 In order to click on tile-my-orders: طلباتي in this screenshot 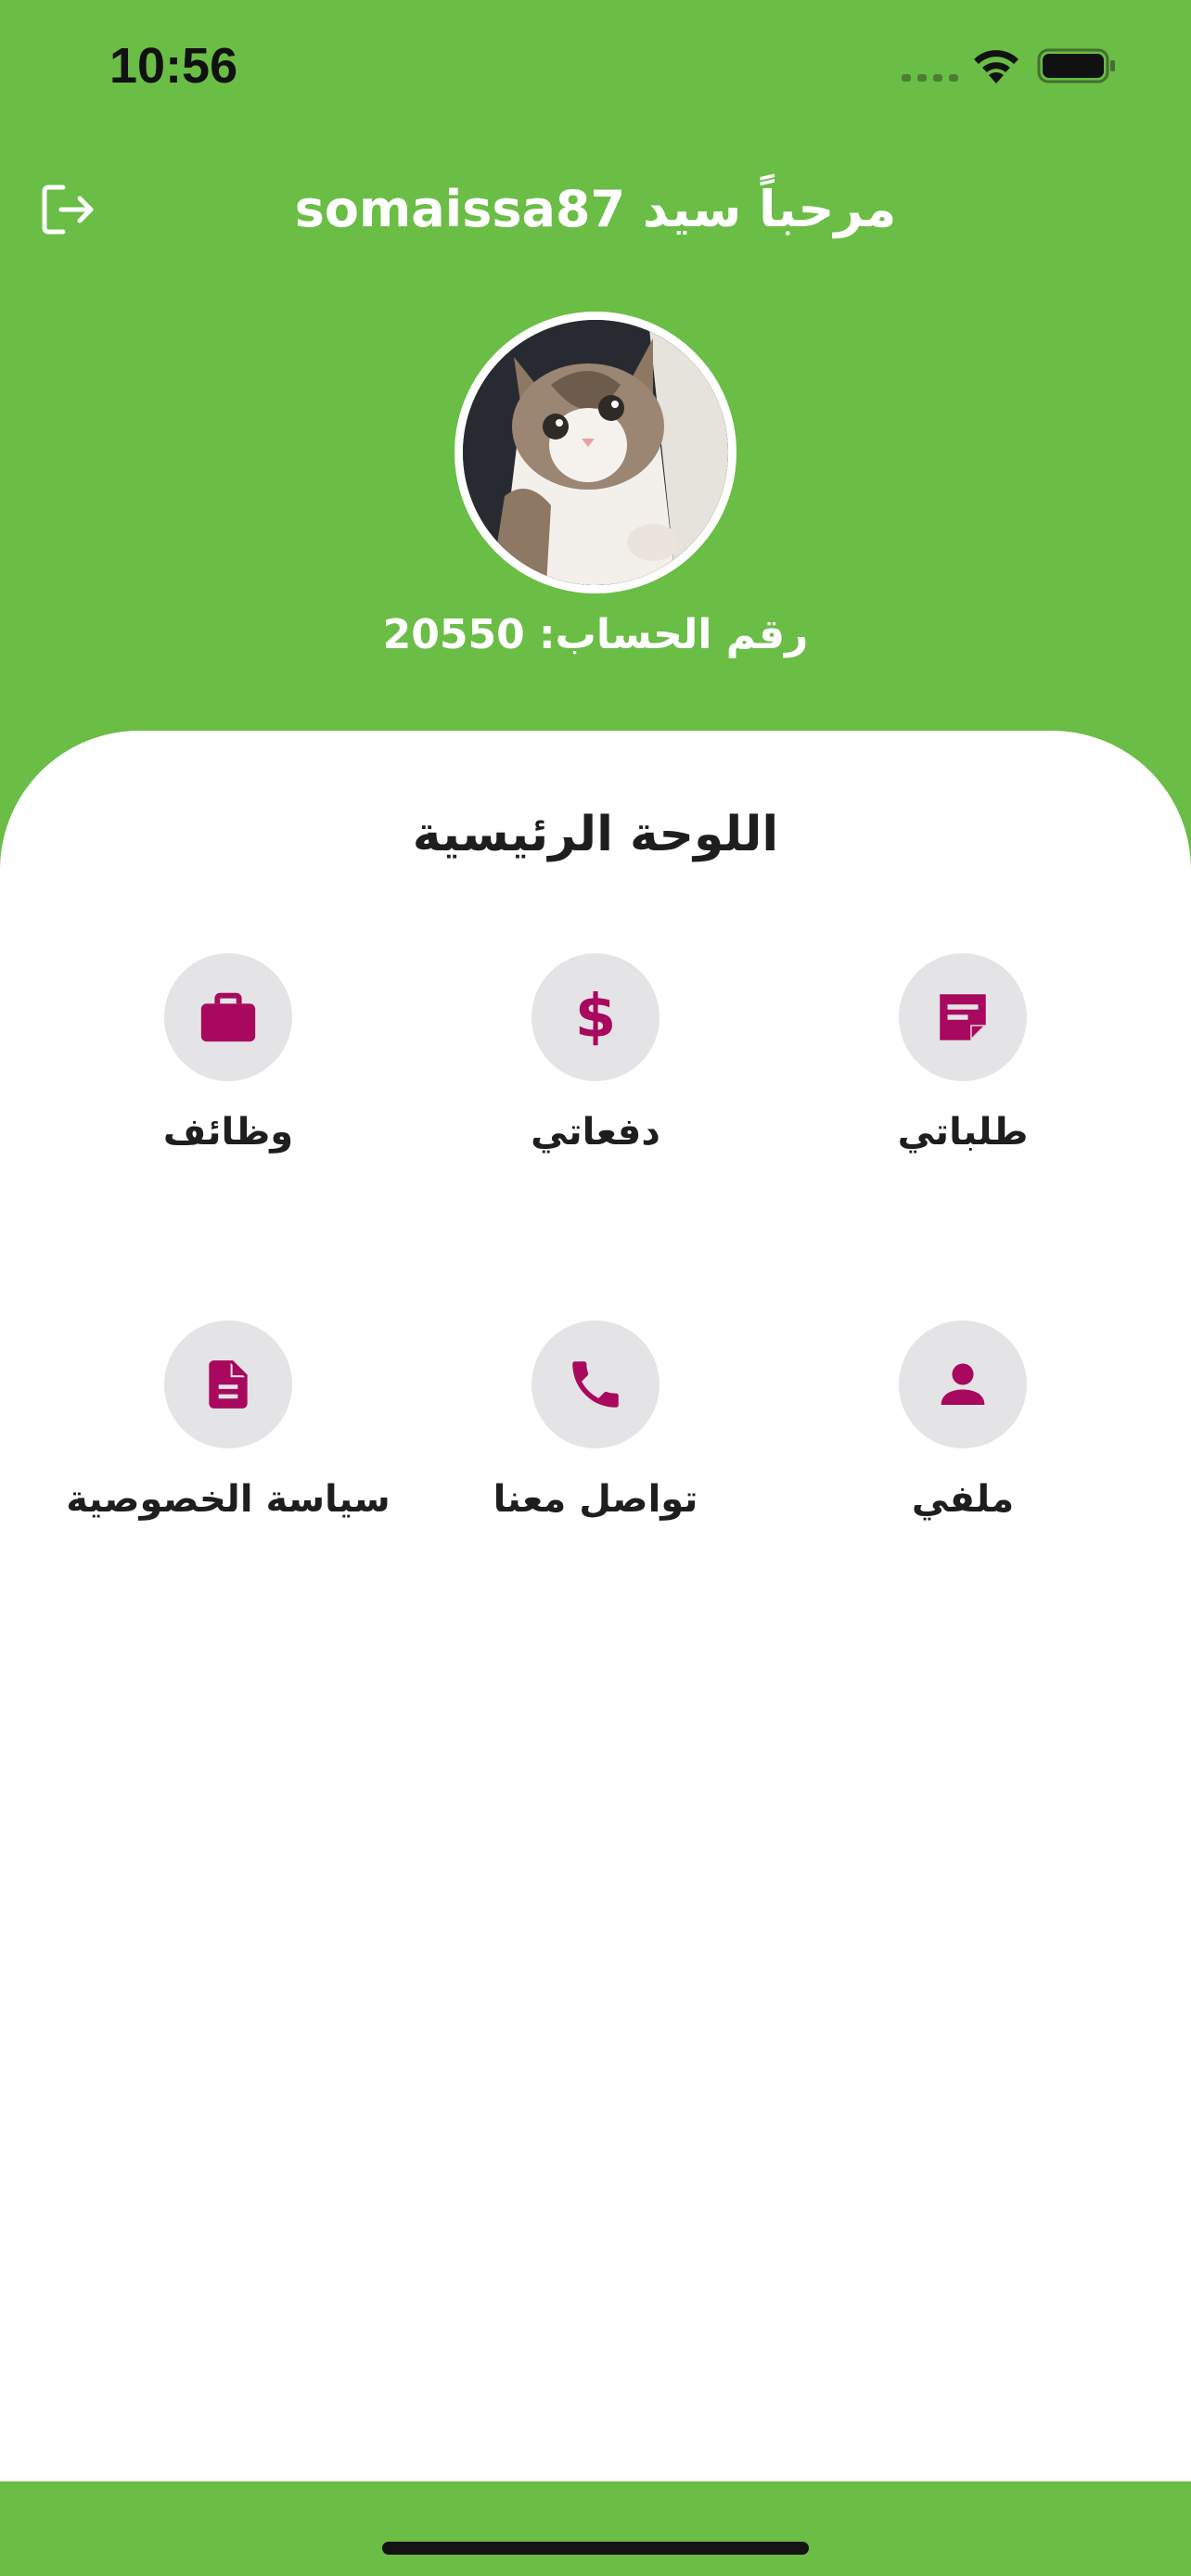, I will do `click(963, 1073)`.